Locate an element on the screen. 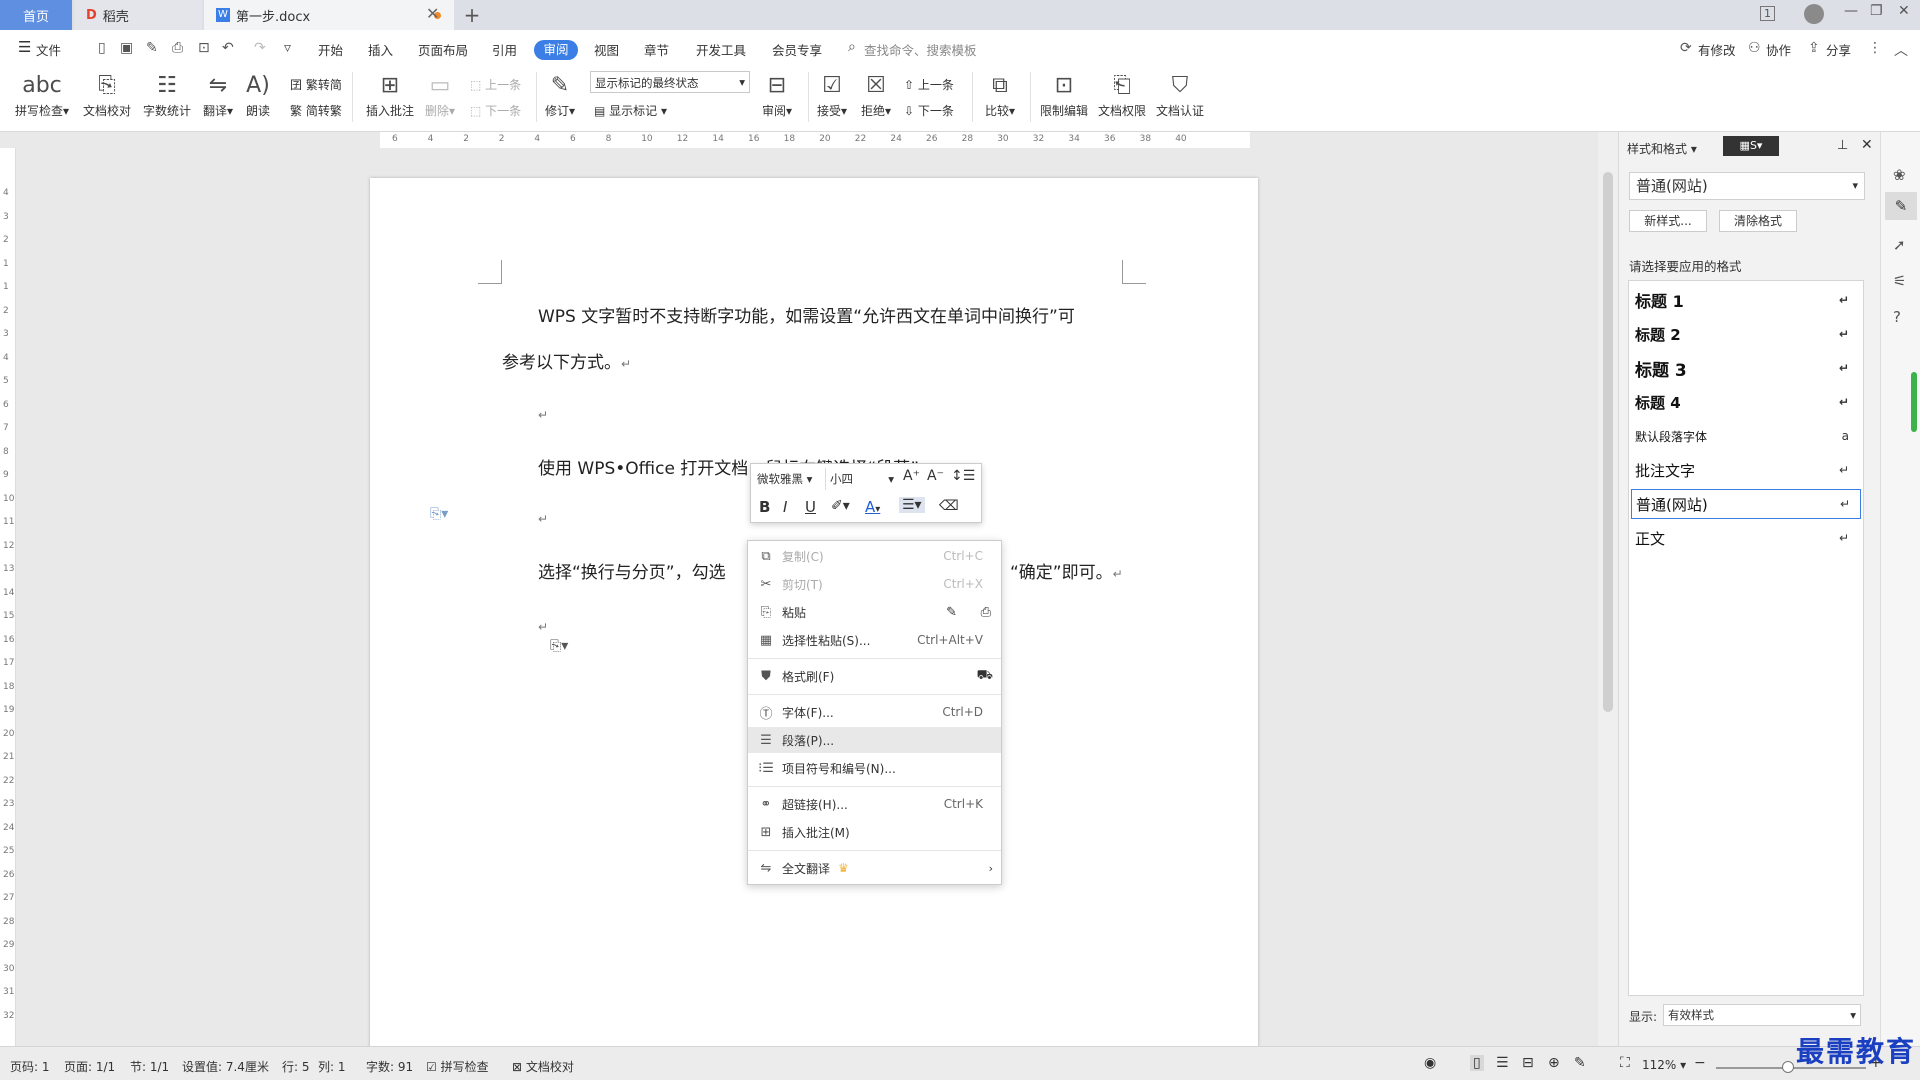  format-painter-lock-icon: ⛟ is located at coordinates (985, 676).